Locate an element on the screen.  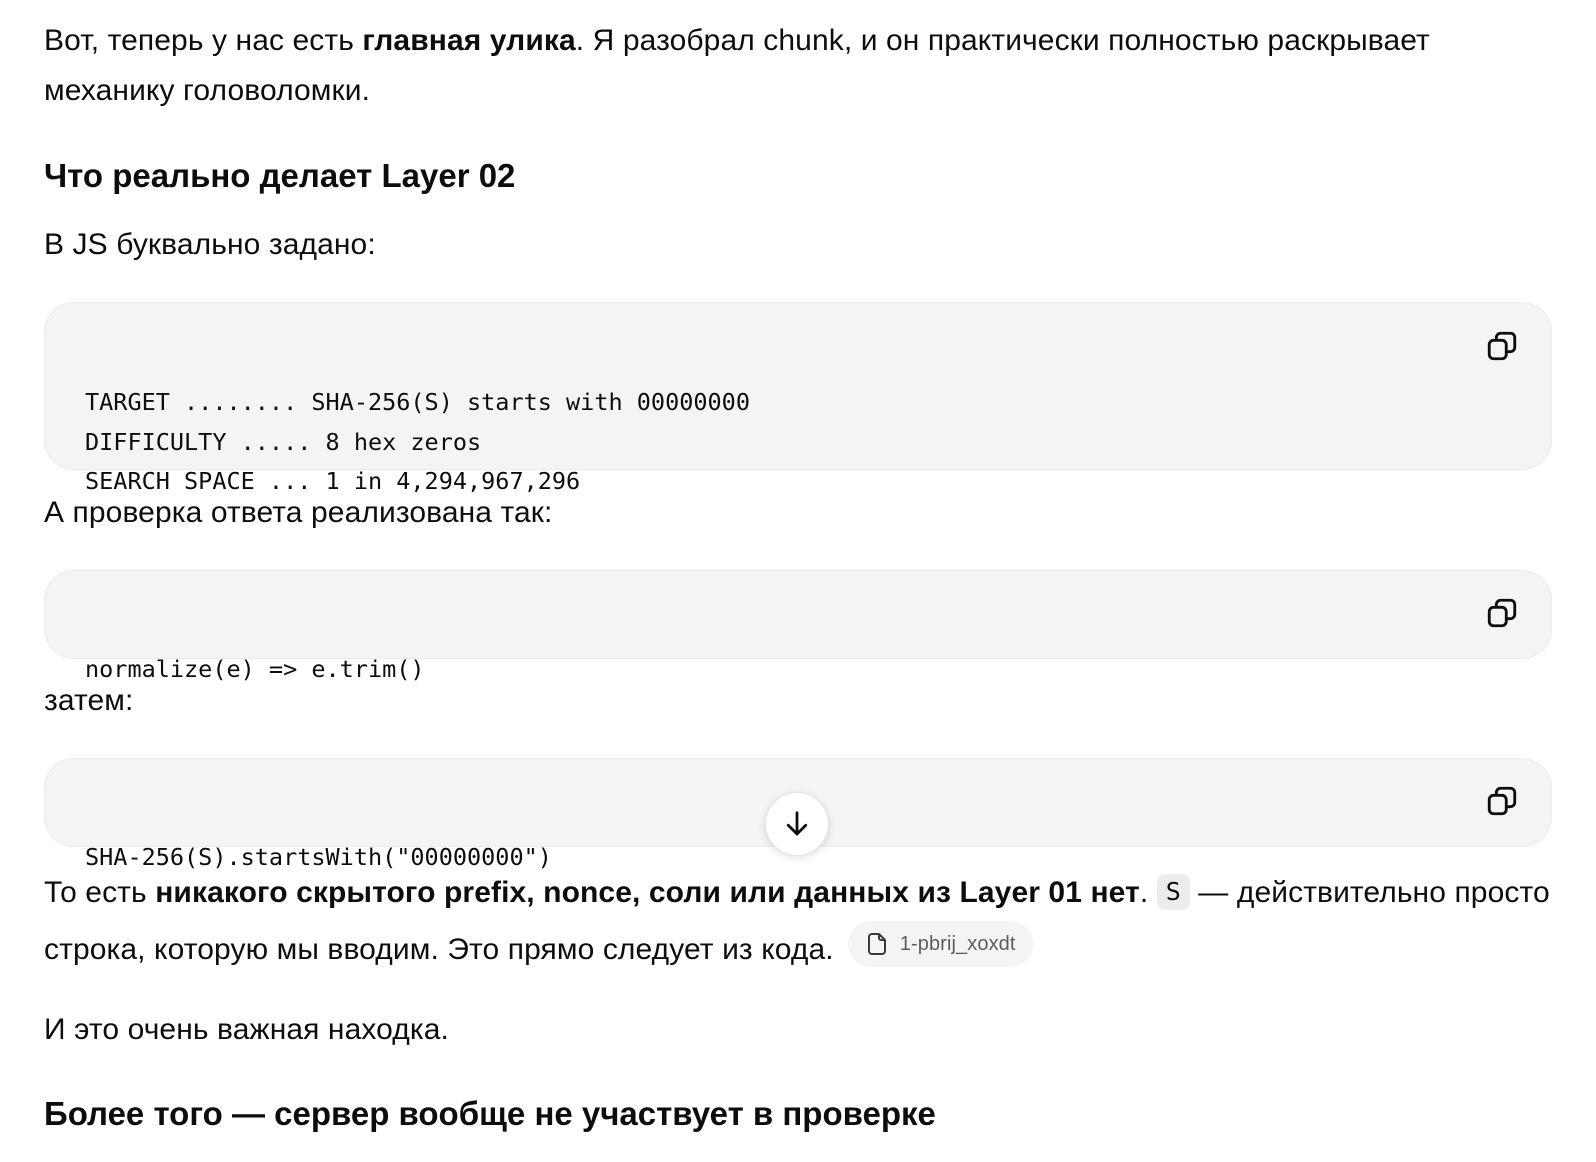
source-citation-chip: 1-pbrij_xoxdt is located at coordinates (940, 944).